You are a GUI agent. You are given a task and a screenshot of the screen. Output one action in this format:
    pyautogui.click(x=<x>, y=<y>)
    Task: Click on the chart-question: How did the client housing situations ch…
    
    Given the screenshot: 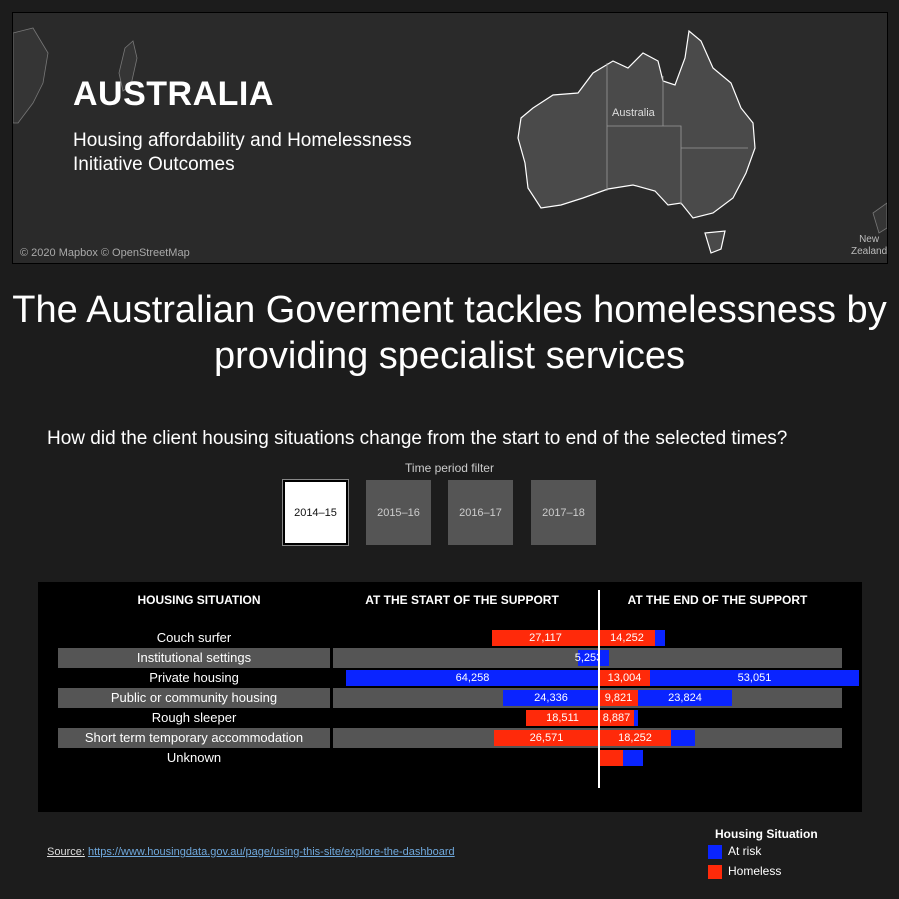 What is the action you would take?
    pyautogui.click(x=417, y=438)
    